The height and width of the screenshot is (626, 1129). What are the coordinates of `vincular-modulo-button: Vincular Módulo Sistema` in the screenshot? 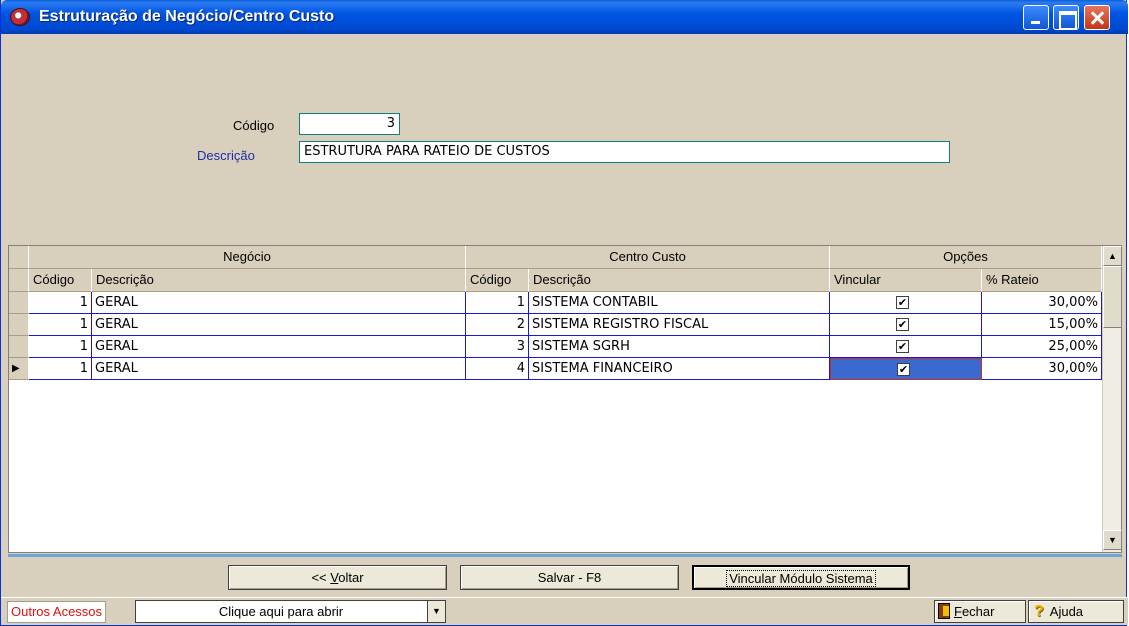 It's located at (801, 577).